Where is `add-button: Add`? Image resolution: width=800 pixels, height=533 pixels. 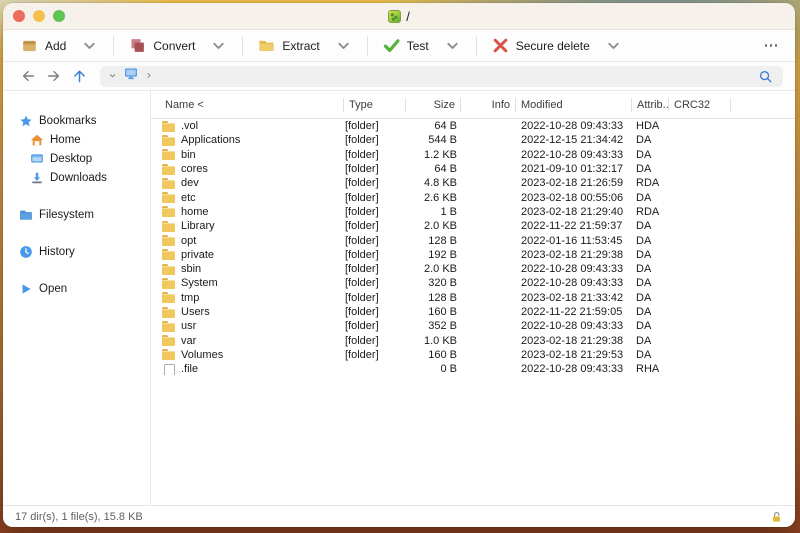
add-button: Add is located at coordinates (59, 46).